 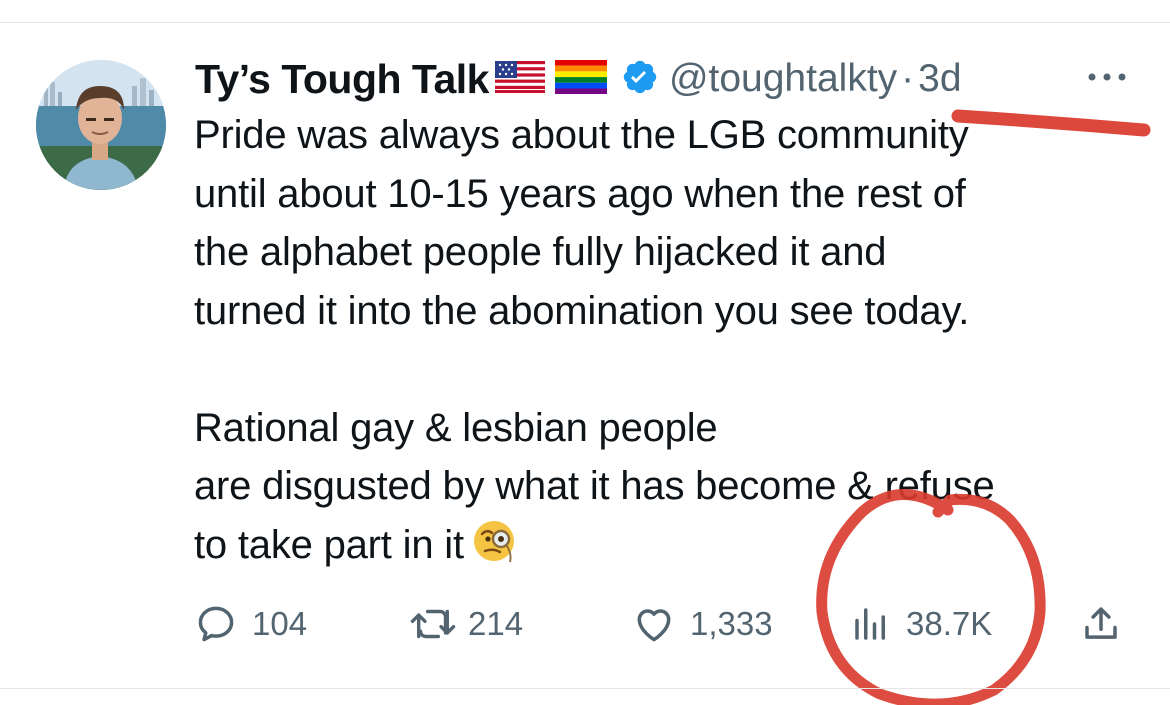 I want to click on verified-badge-icon, so click(x=640, y=79).